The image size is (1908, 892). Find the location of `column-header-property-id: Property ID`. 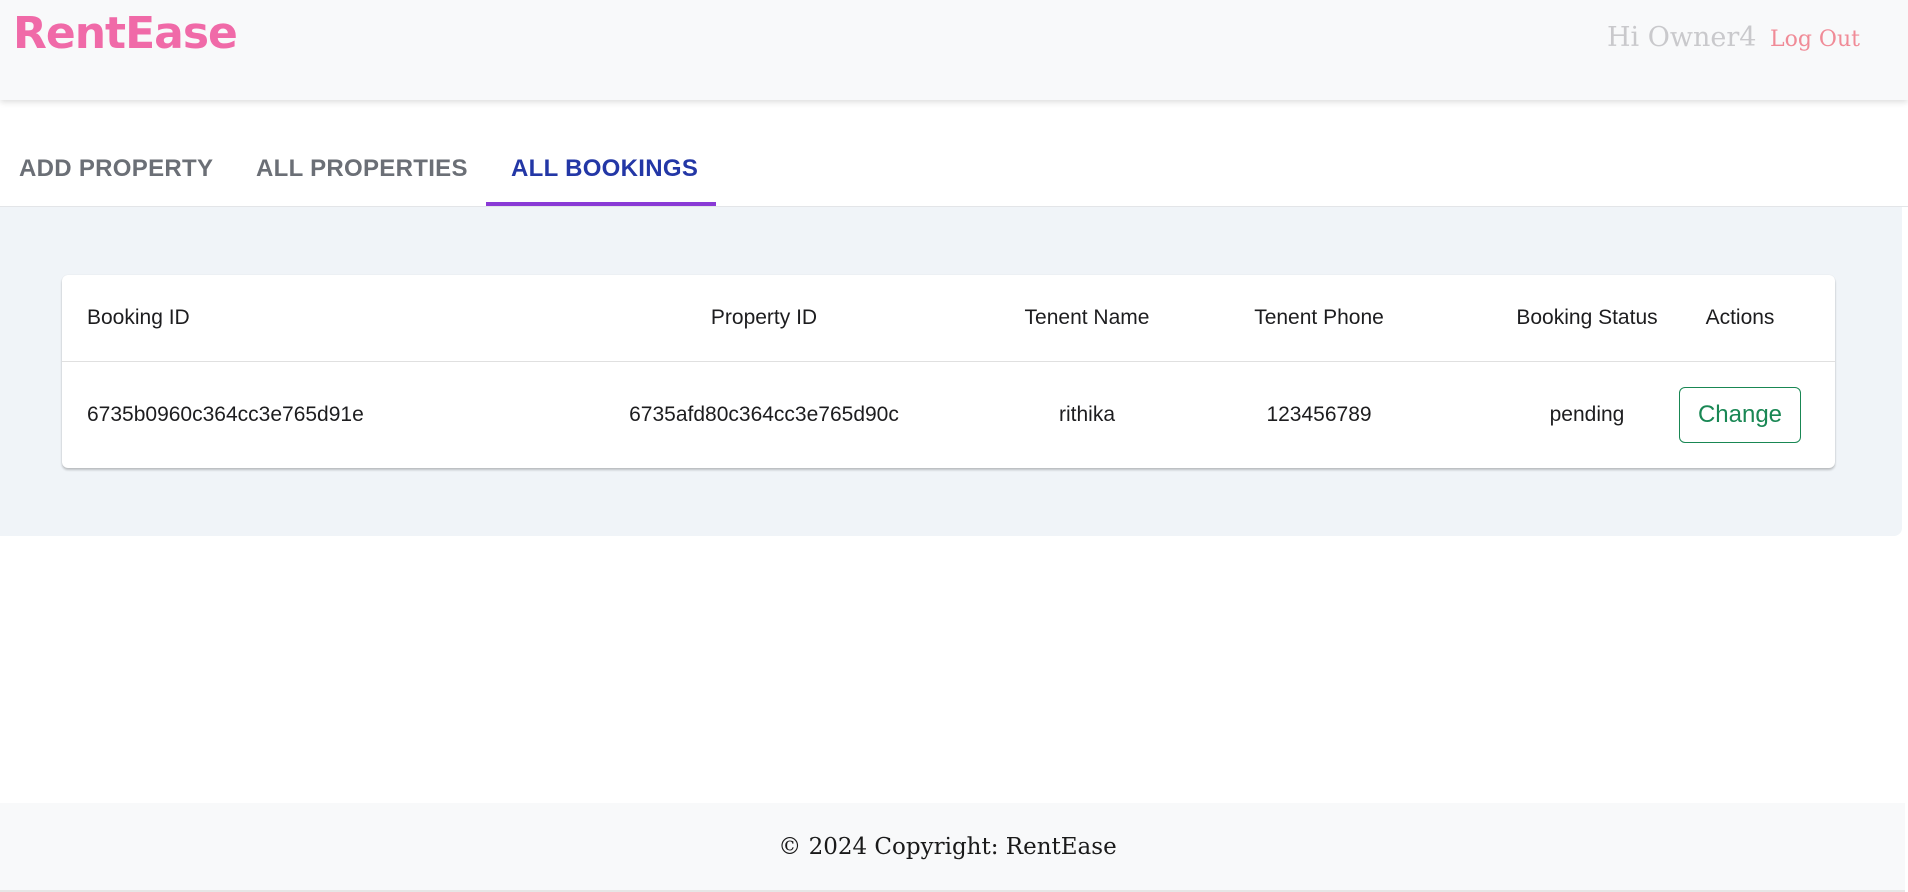

column-header-property-id: Property ID is located at coordinates (764, 317).